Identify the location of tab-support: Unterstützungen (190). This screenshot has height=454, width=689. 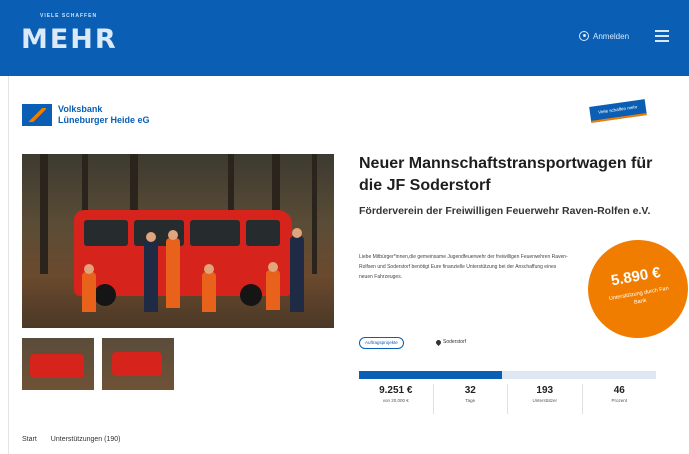
(86, 439).